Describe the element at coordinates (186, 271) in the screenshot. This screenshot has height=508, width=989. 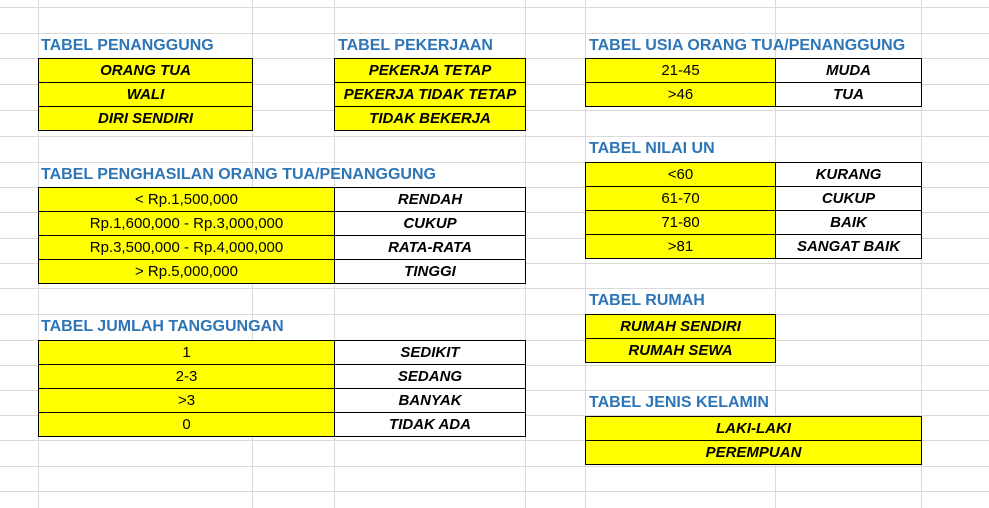
I see `cell-penghasilan-range: > Rp.5,000,000` at that location.